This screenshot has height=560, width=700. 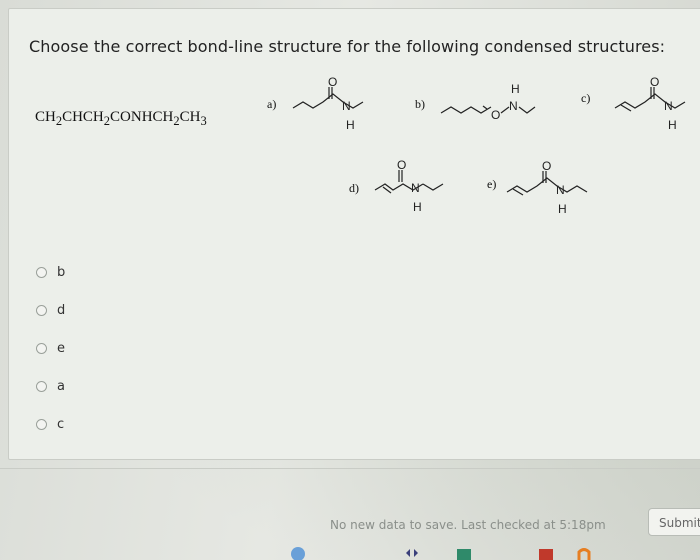 What do you see at coordinates (116, 272) in the screenshot?
I see `answer-option-b: b` at bounding box center [116, 272].